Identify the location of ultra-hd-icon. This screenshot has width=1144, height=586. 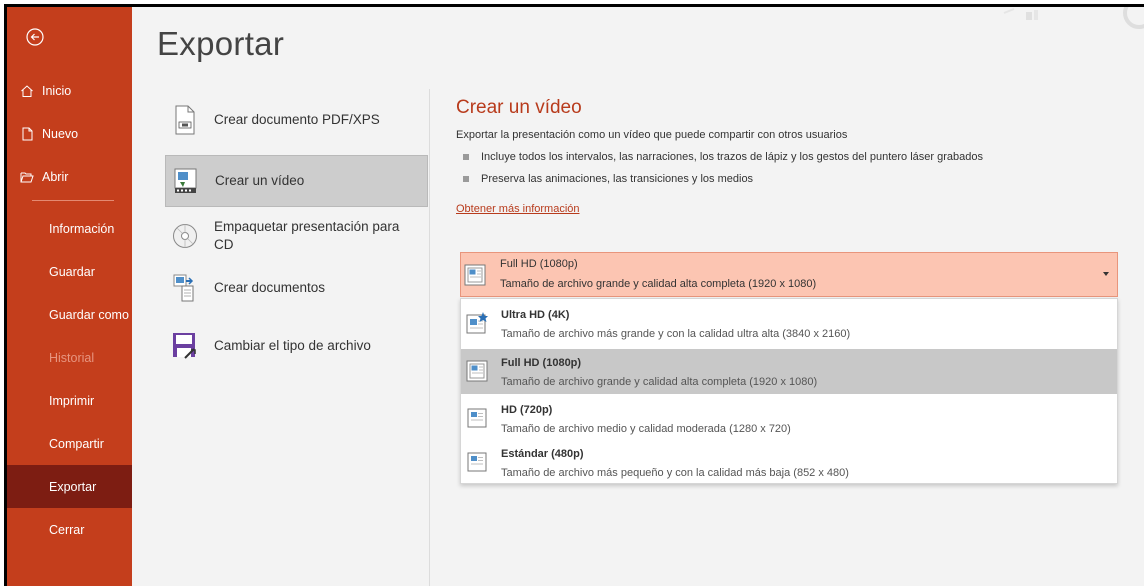
(477, 323).